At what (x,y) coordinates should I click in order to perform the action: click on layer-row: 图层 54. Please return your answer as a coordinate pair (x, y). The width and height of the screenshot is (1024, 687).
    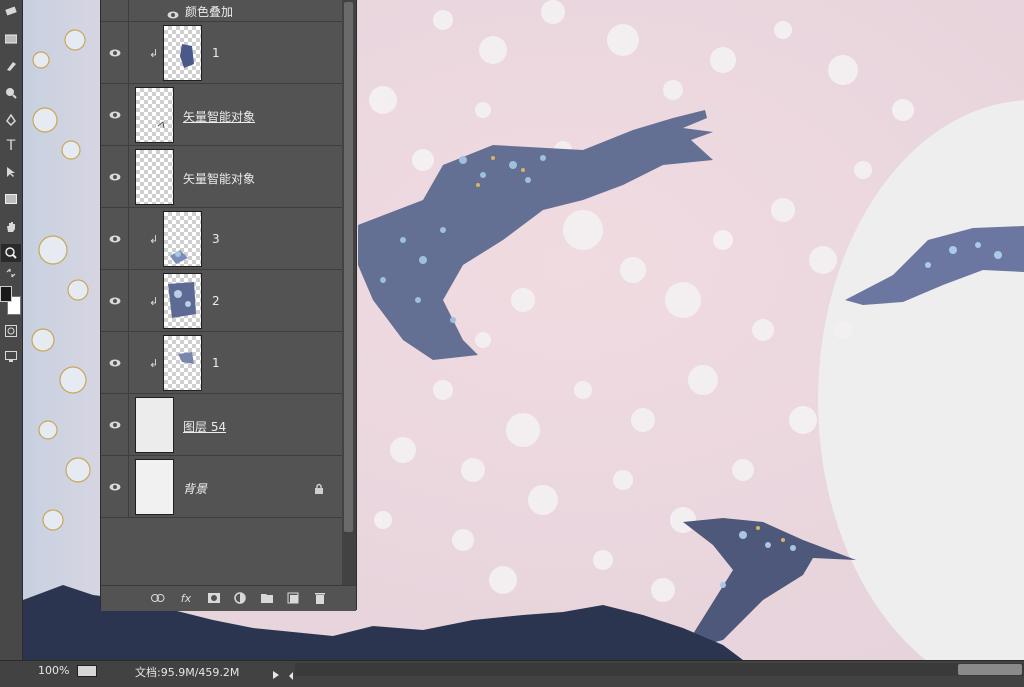
    Looking at the image, I should click on (221, 425).